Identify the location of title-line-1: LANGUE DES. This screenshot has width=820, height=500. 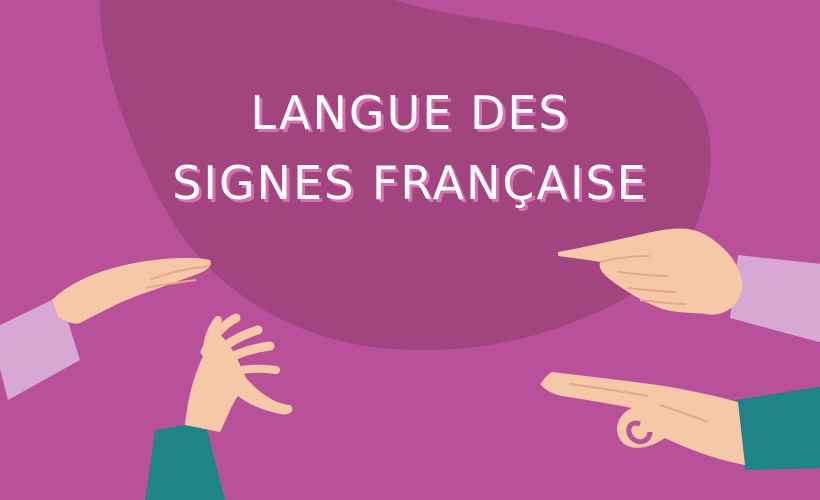
(410, 113).